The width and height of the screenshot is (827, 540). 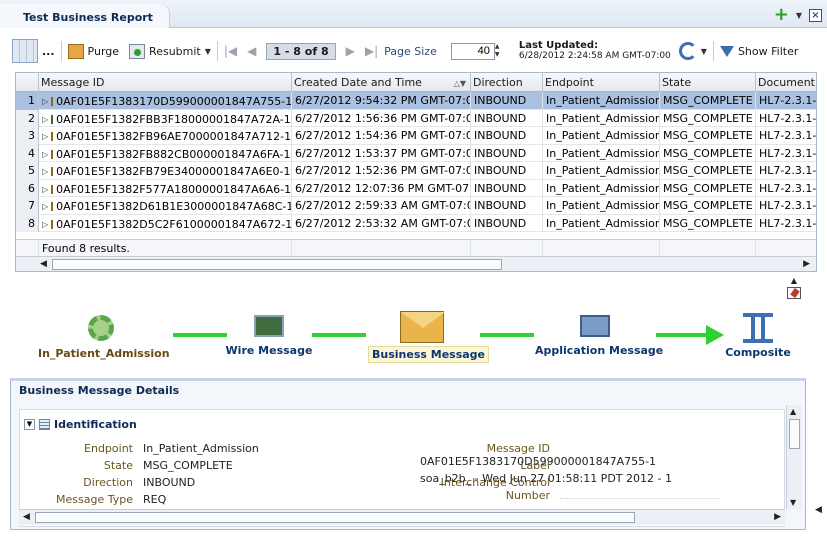 What do you see at coordinates (429, 337) in the screenshot?
I see `flow-node-business-message: Business Message` at bounding box center [429, 337].